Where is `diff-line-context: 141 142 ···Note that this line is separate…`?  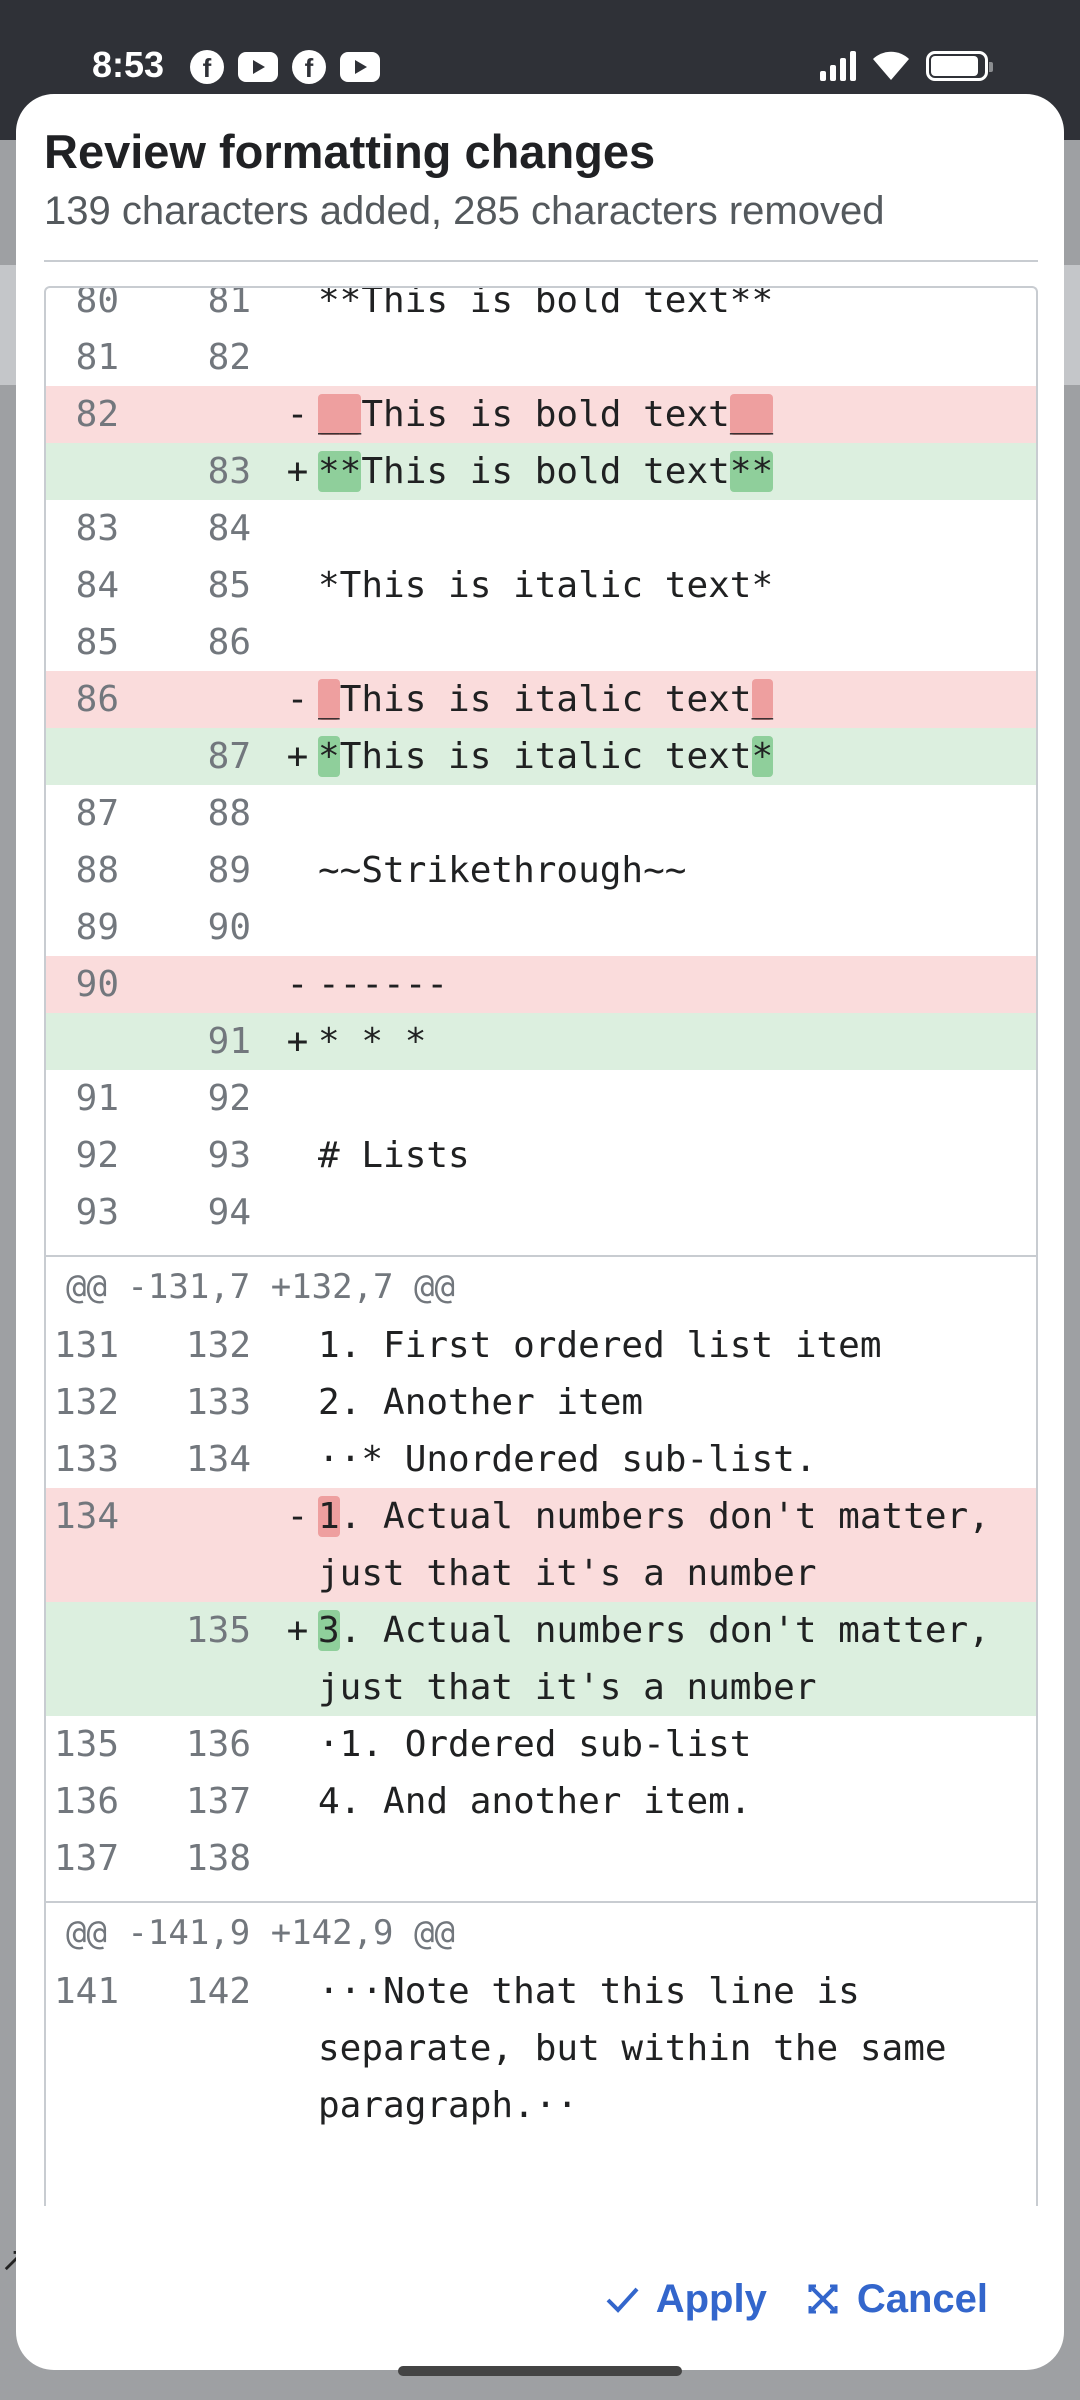
diff-line-context: 141 142 ···Note that this line is separate… is located at coordinates (541, 2048).